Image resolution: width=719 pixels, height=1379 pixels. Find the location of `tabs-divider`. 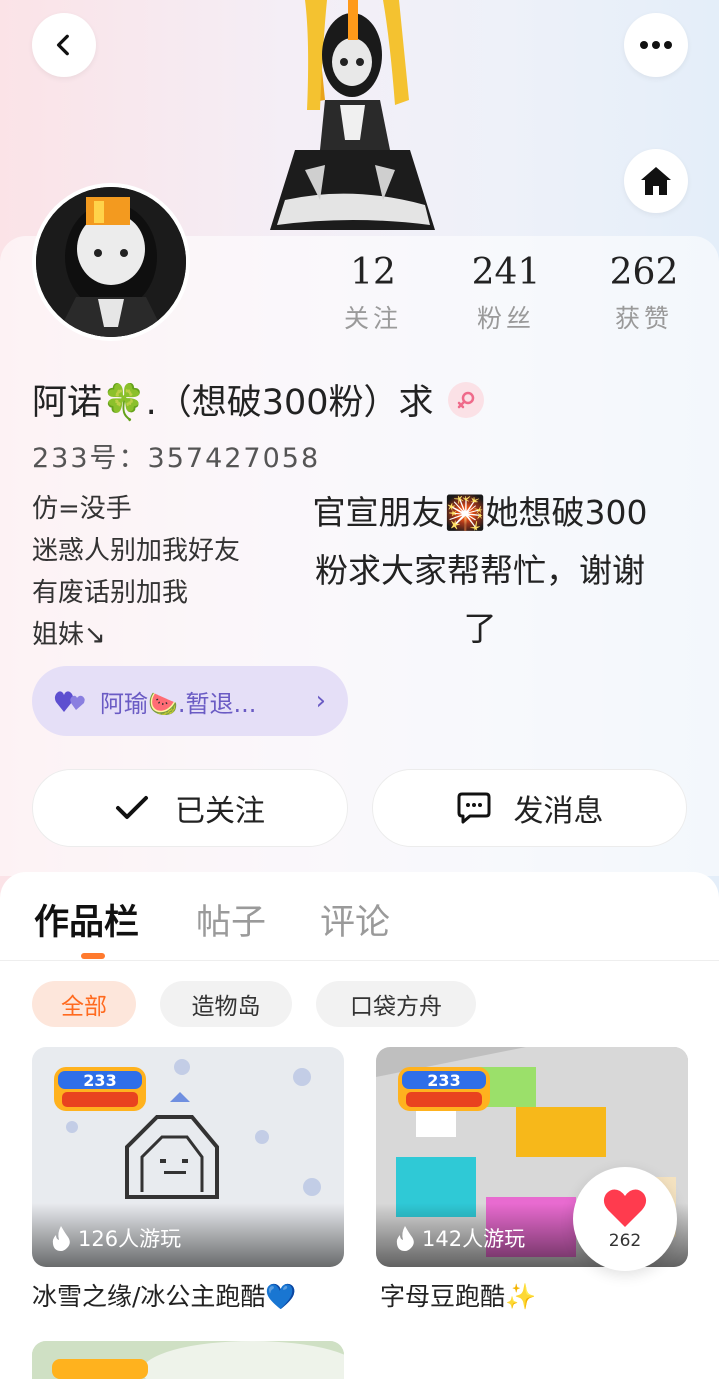

tabs-divider is located at coordinates (359, 960).